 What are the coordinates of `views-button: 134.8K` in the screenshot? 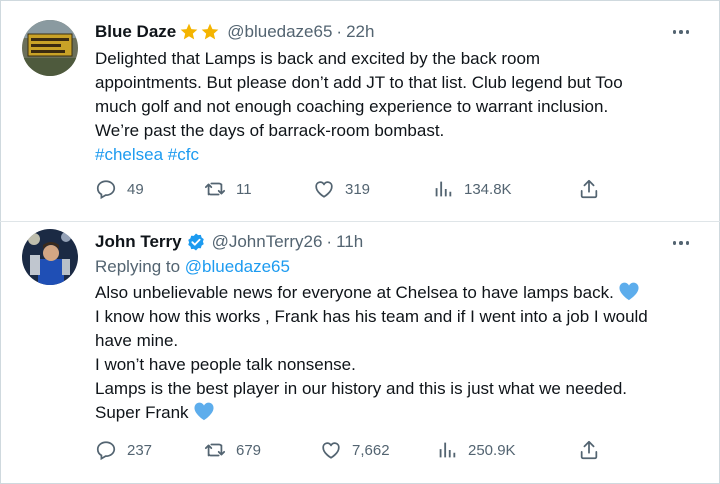 It's located at (472, 189).